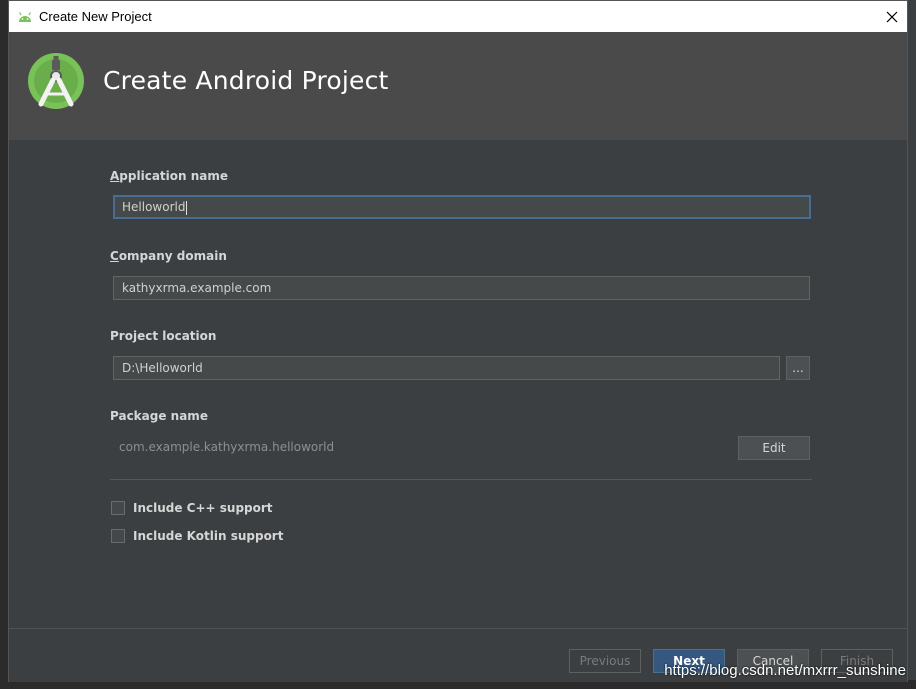  What do you see at coordinates (203, 508) in the screenshot?
I see `cpp-support-label: Include C++ support` at bounding box center [203, 508].